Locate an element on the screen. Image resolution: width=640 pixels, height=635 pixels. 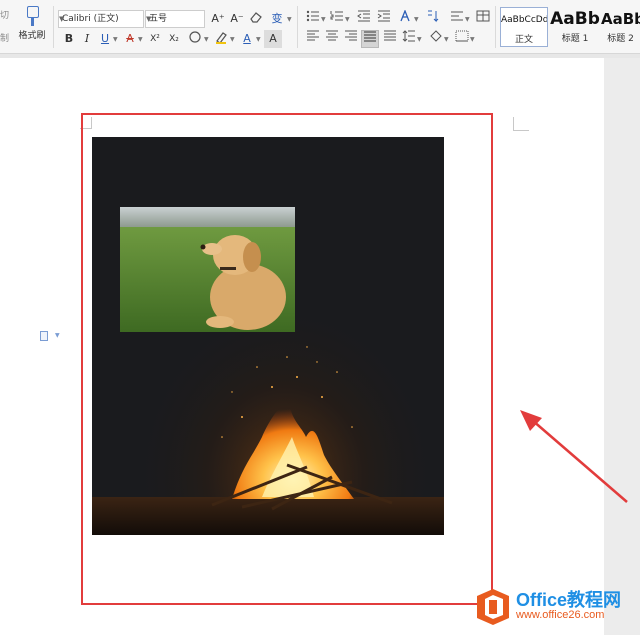
character-shading-button: A is located at coordinates (273, 39).